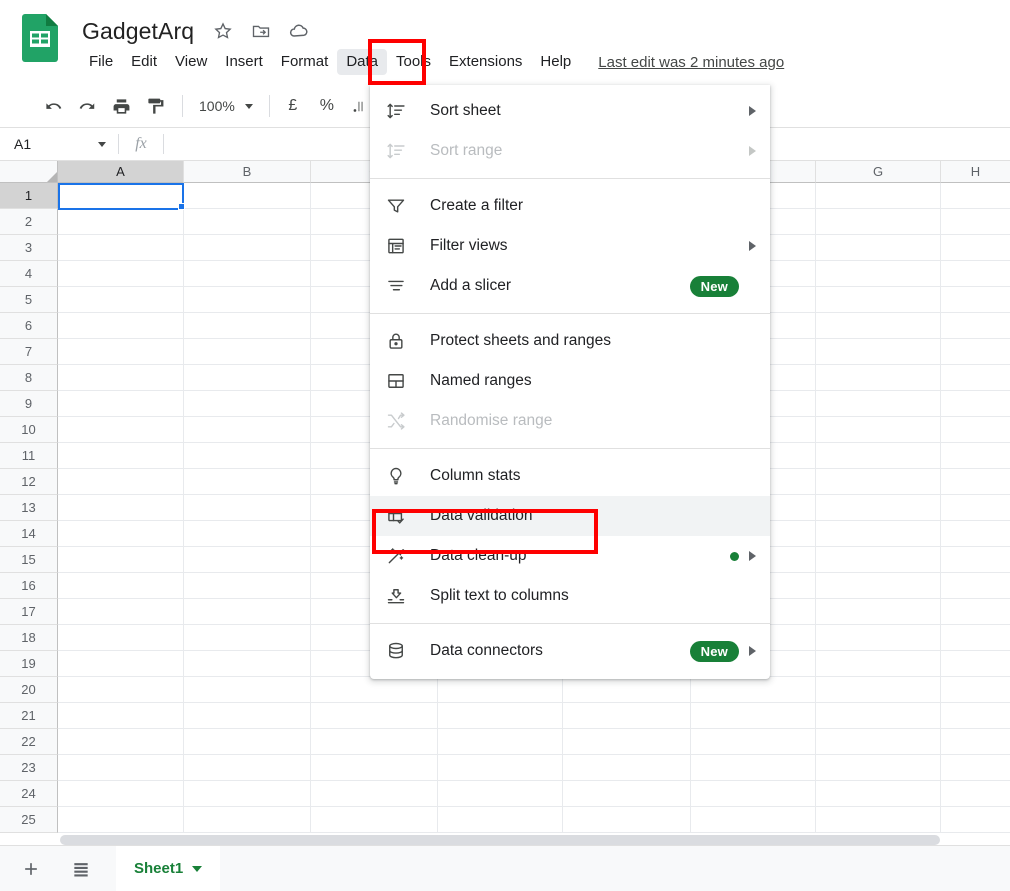 The width and height of the screenshot is (1010, 891). Describe the element at coordinates (975, 612) in the screenshot. I see `cell-H17` at that location.